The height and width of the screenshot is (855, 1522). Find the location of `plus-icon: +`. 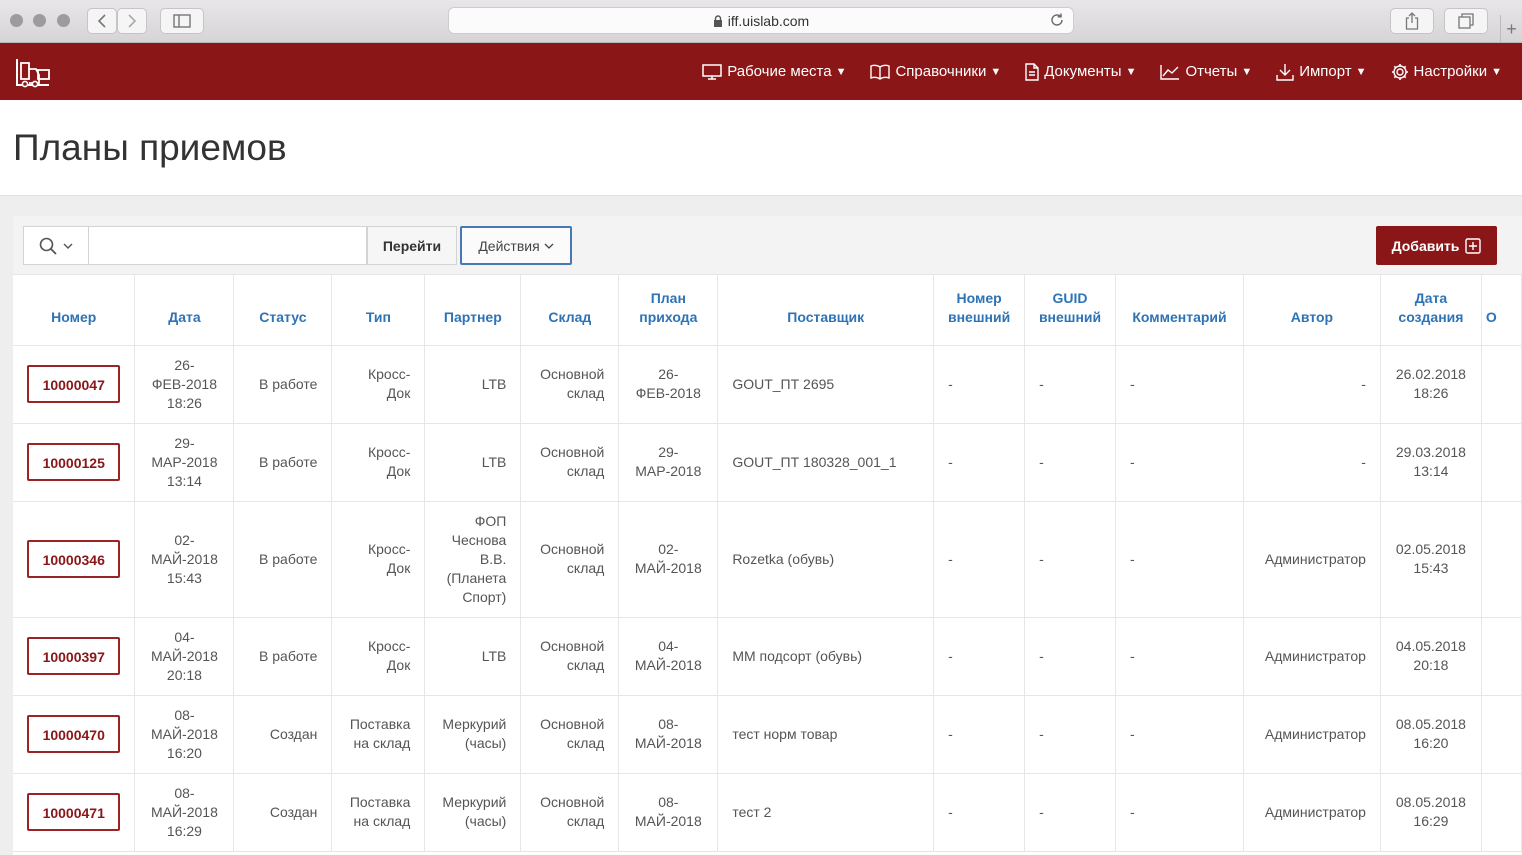

plus-icon: + is located at coordinates (1511, 28).